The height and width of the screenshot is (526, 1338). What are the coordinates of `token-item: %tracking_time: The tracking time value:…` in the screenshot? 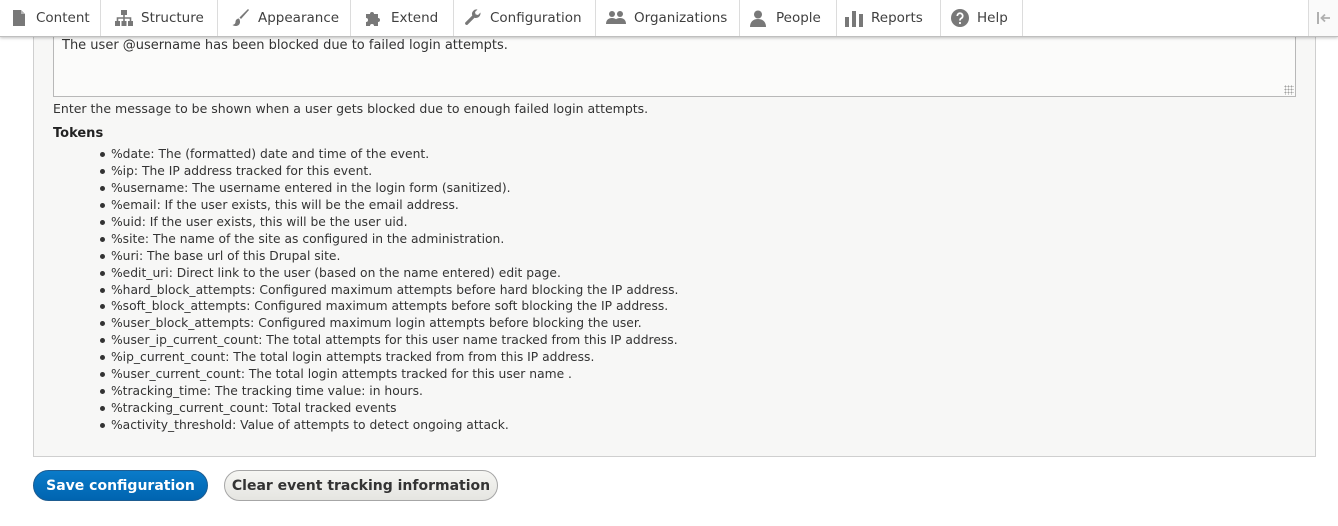 It's located at (388, 391).